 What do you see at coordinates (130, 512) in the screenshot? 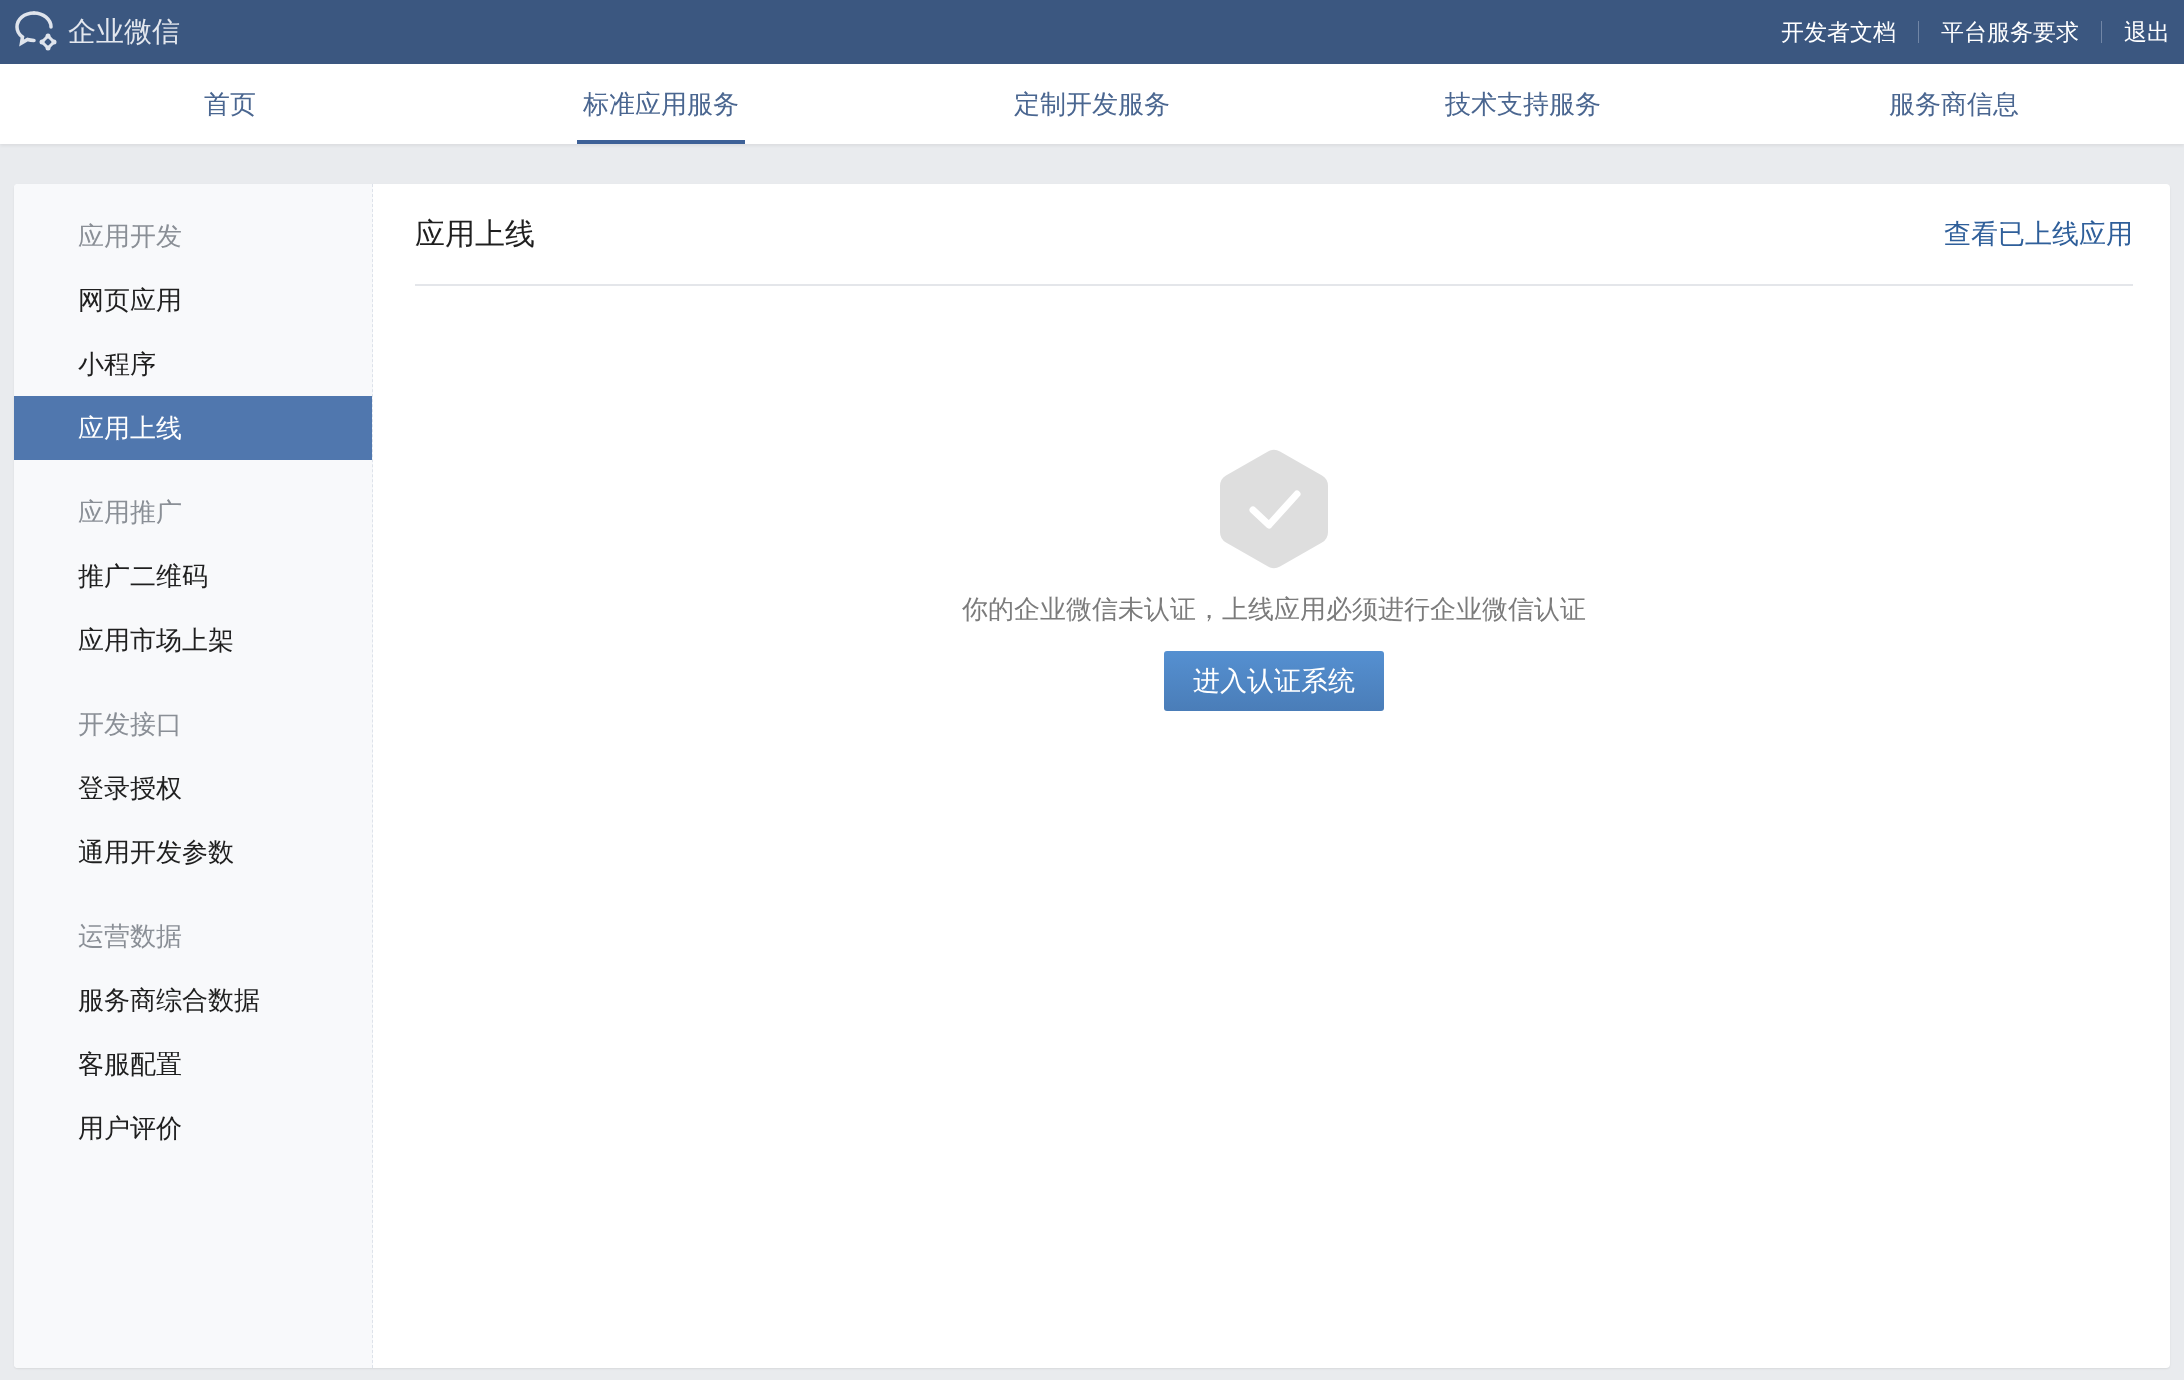
I see `sidebar-group-title: 应用推广` at bounding box center [130, 512].